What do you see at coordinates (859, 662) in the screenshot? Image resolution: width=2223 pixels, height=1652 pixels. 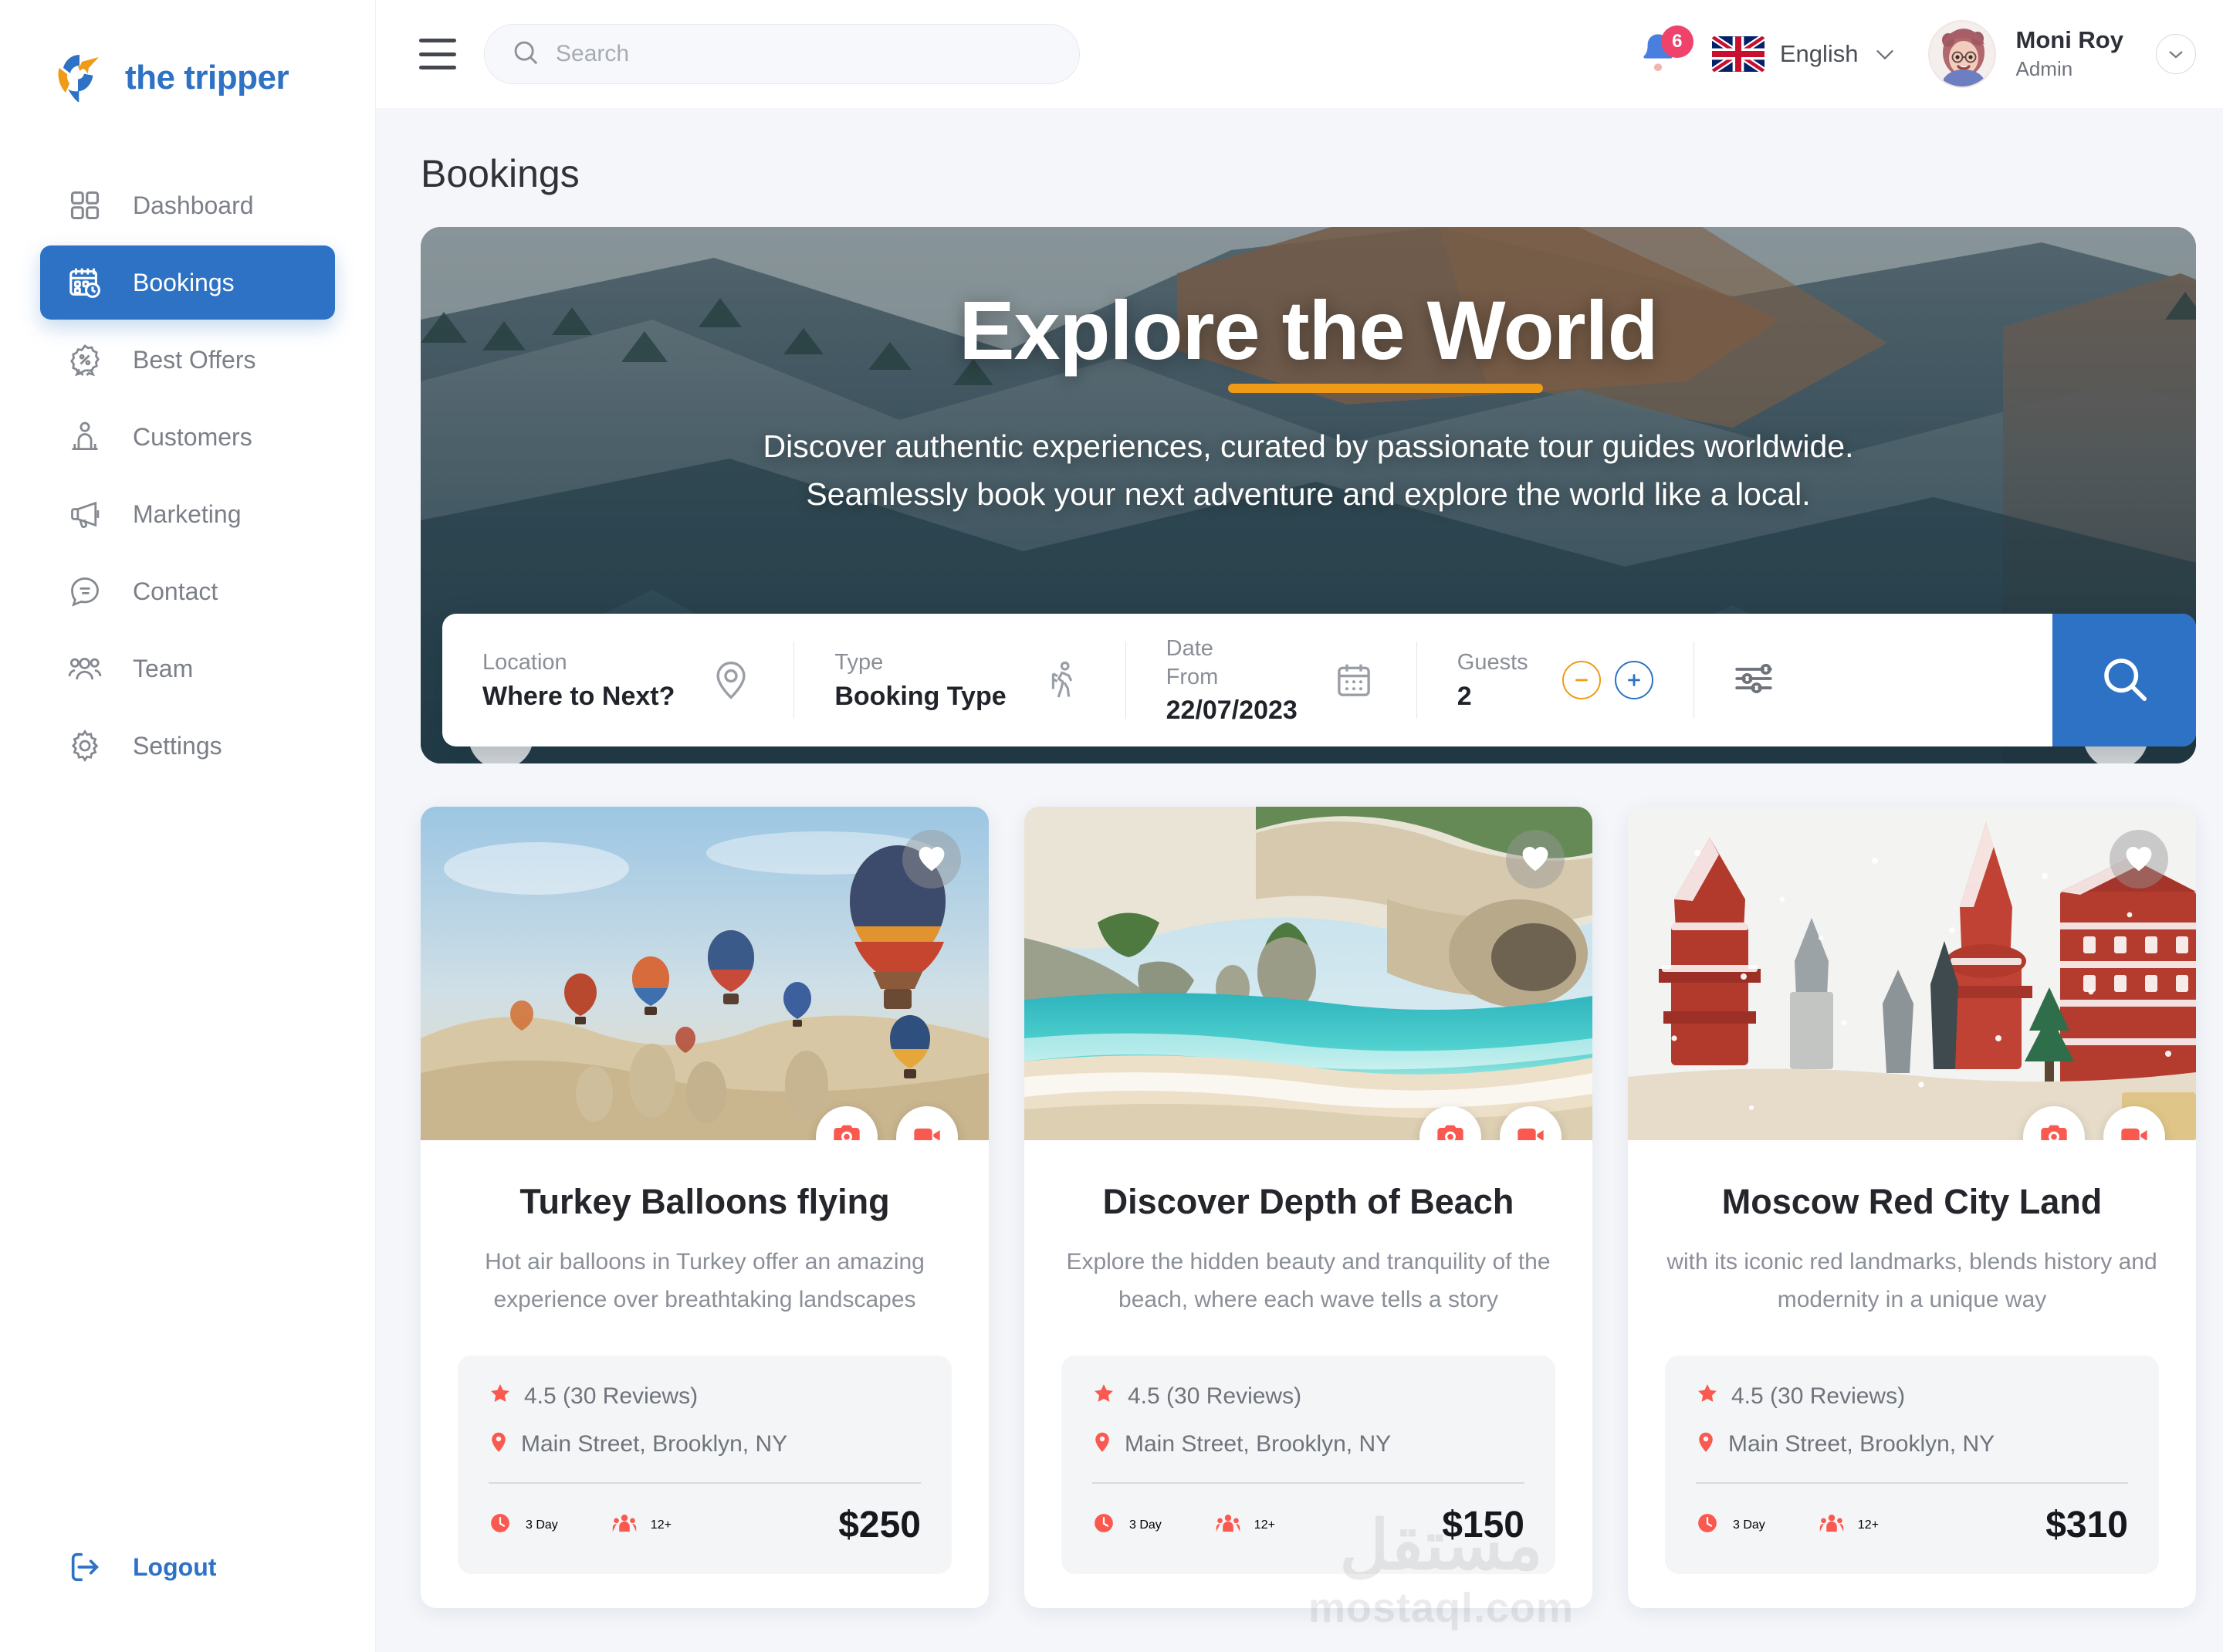 I see `type-label: Type` at bounding box center [859, 662].